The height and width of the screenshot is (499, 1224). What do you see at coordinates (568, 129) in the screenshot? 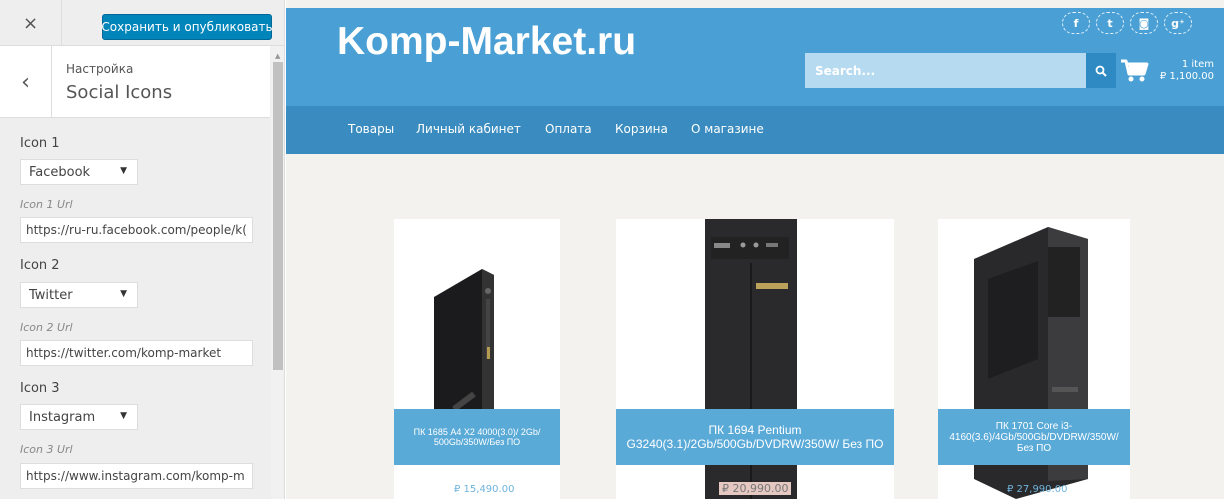
I see `nav-item-payment: Оплата` at bounding box center [568, 129].